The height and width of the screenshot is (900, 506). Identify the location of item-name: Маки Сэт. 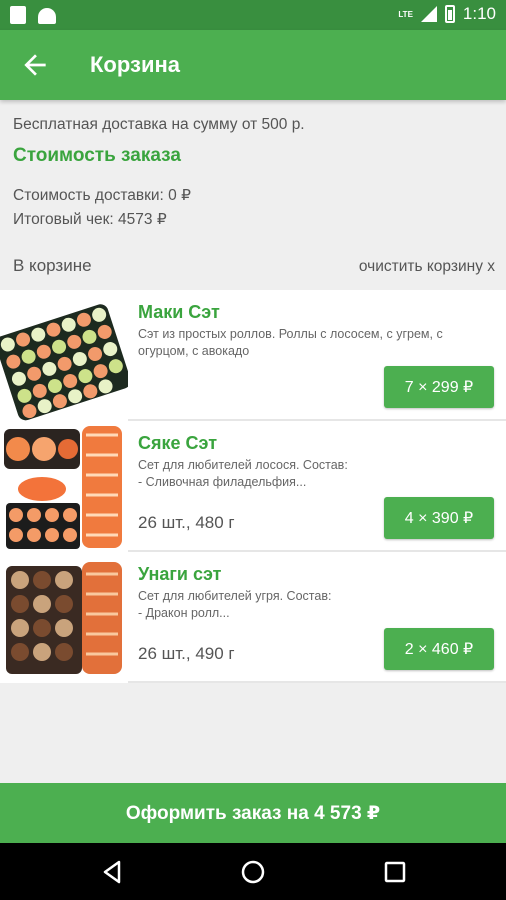
(179, 312).